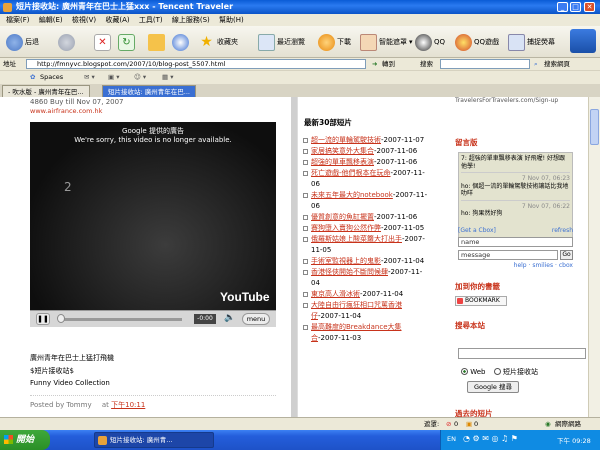  I want to click on radio-web, so click(464, 371).